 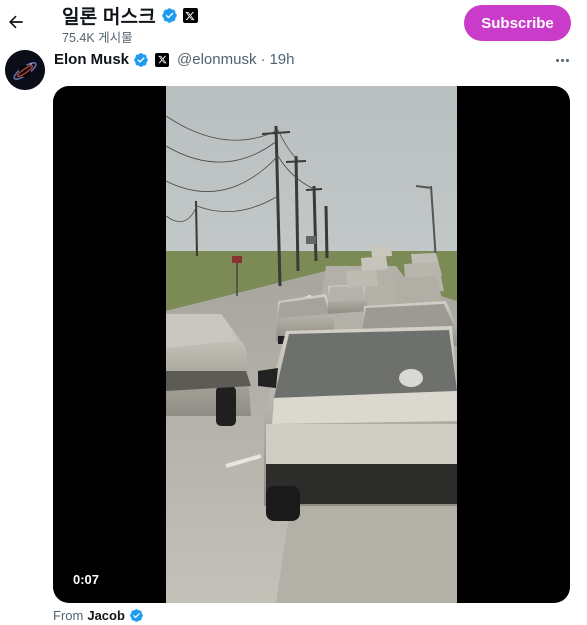 I want to click on avatar, so click(x=25, y=70).